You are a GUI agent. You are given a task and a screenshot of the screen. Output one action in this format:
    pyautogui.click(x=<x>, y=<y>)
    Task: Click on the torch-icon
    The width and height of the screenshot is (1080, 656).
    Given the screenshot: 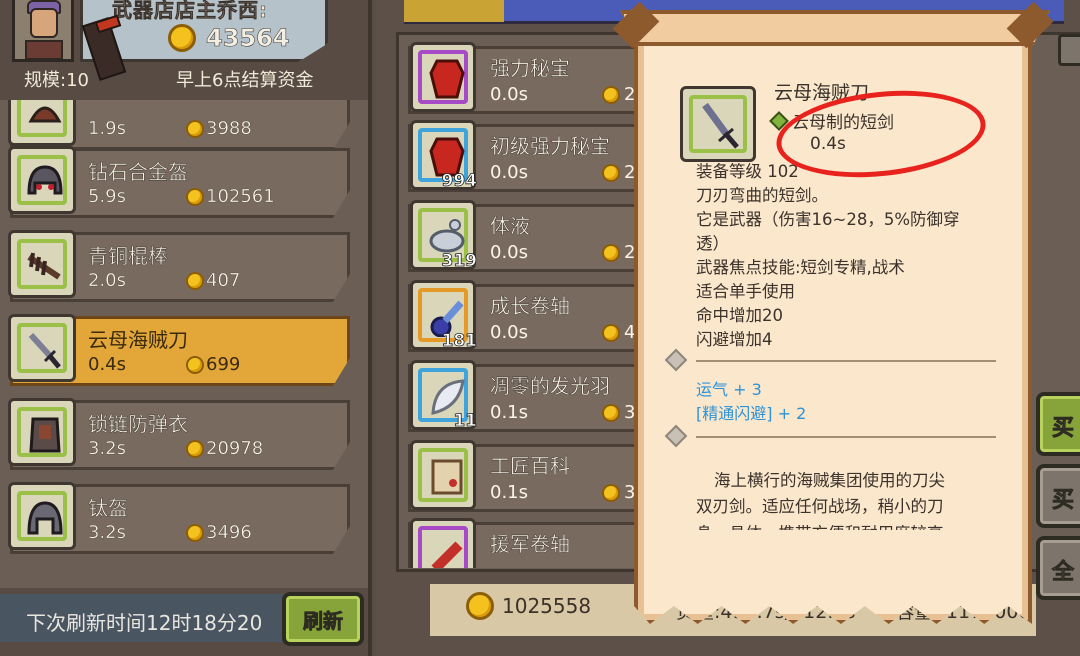 What is the action you would take?
    pyautogui.click(x=104, y=51)
    